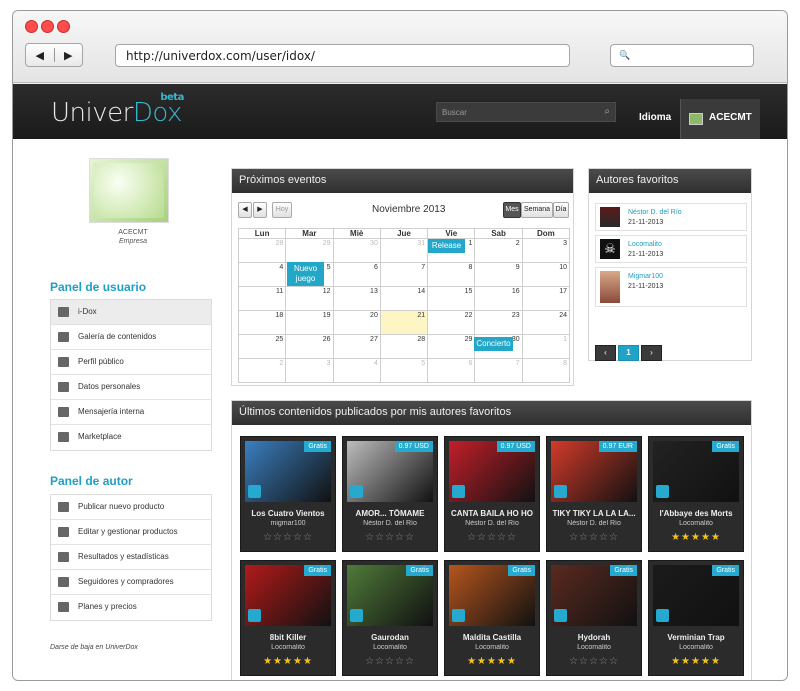 The image size is (800, 691). I want to click on calendar-prev-button: ◀, so click(245, 210).